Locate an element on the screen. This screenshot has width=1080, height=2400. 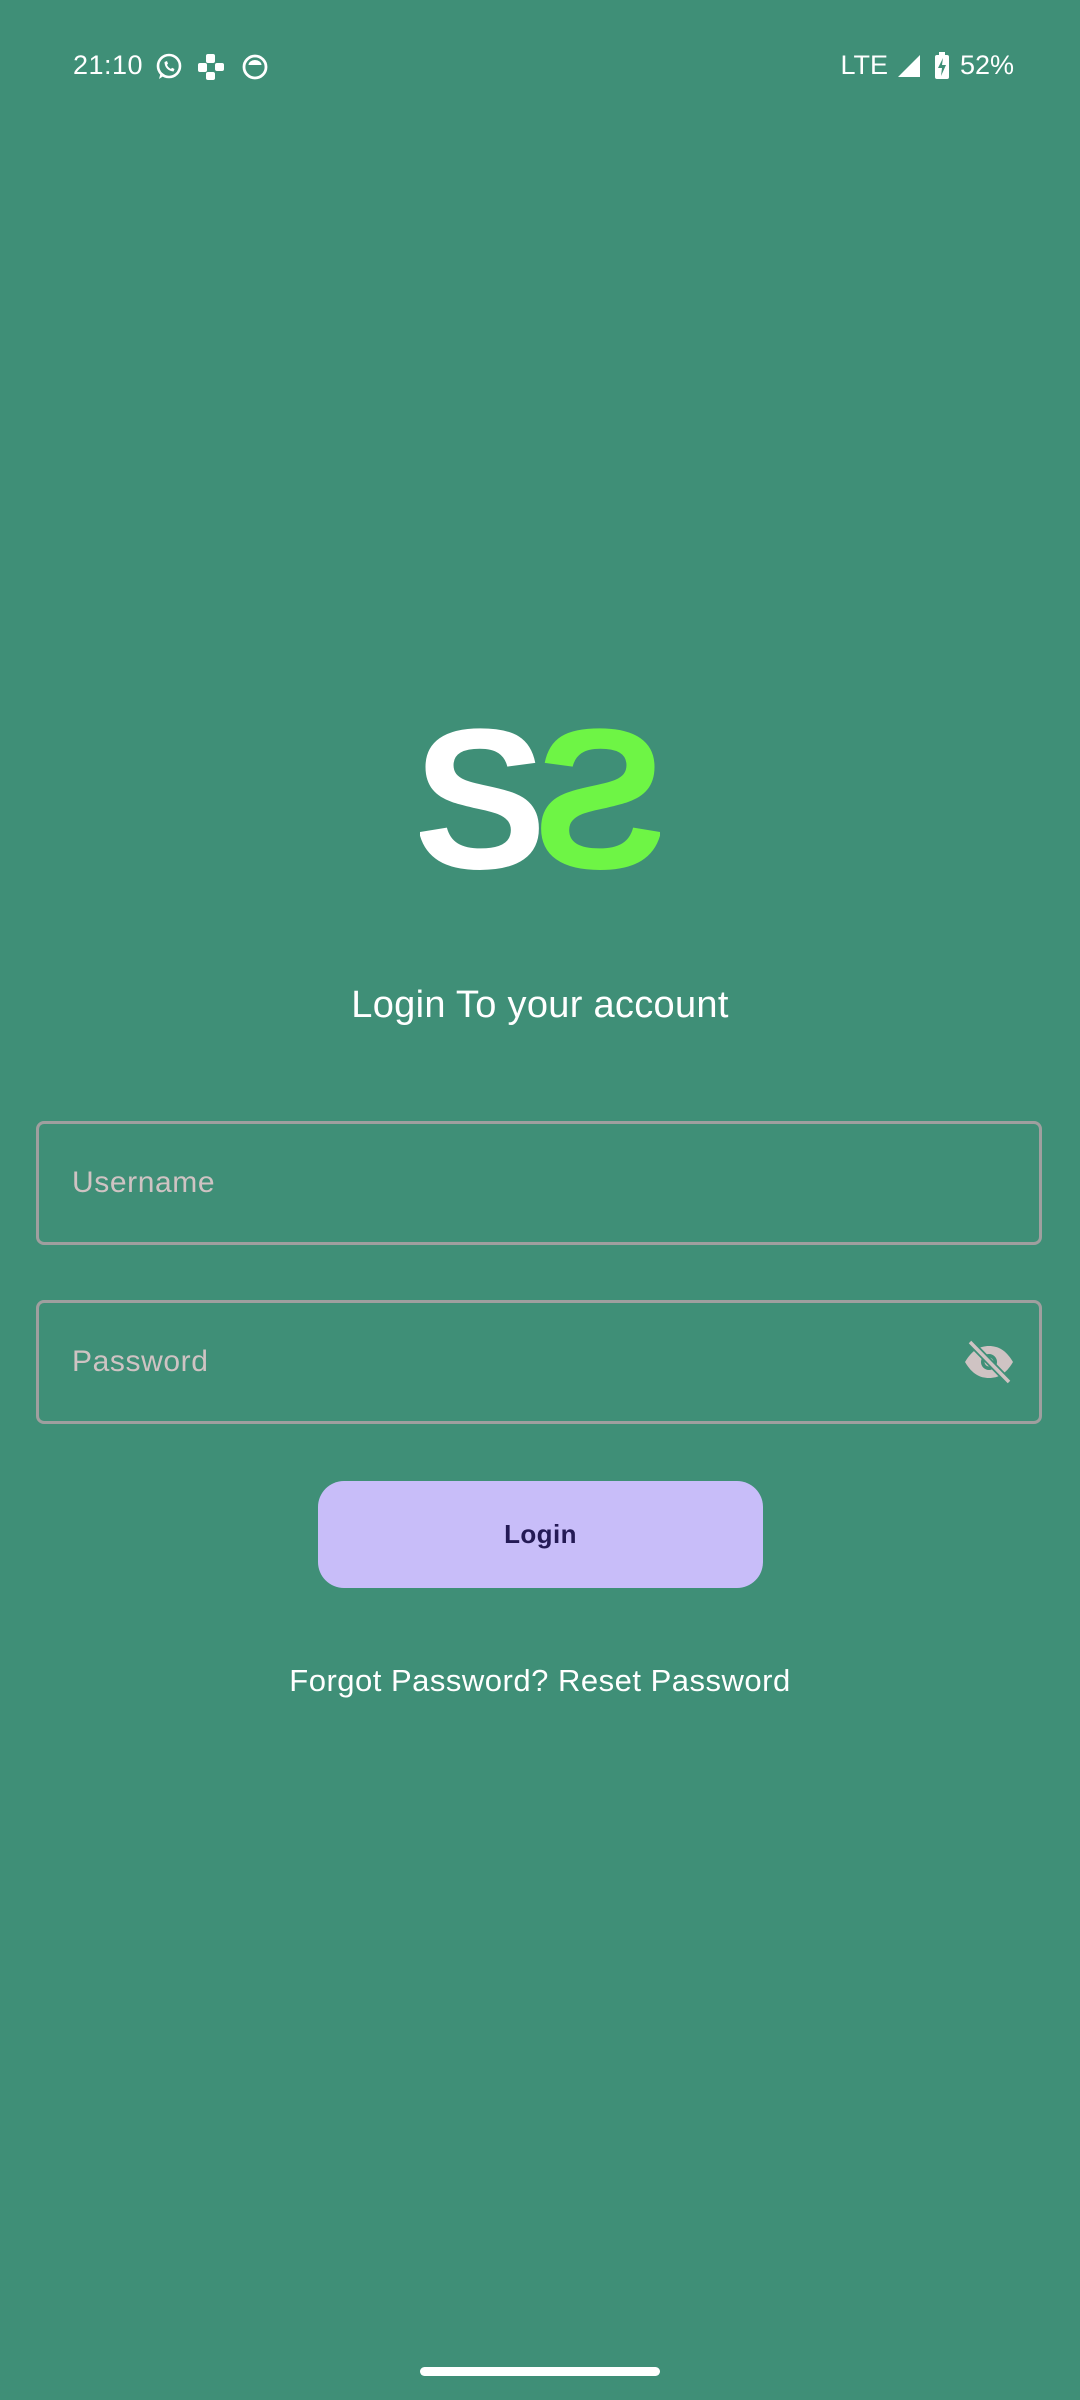
status-right-group: LTE 52% is located at coordinates (927, 65).